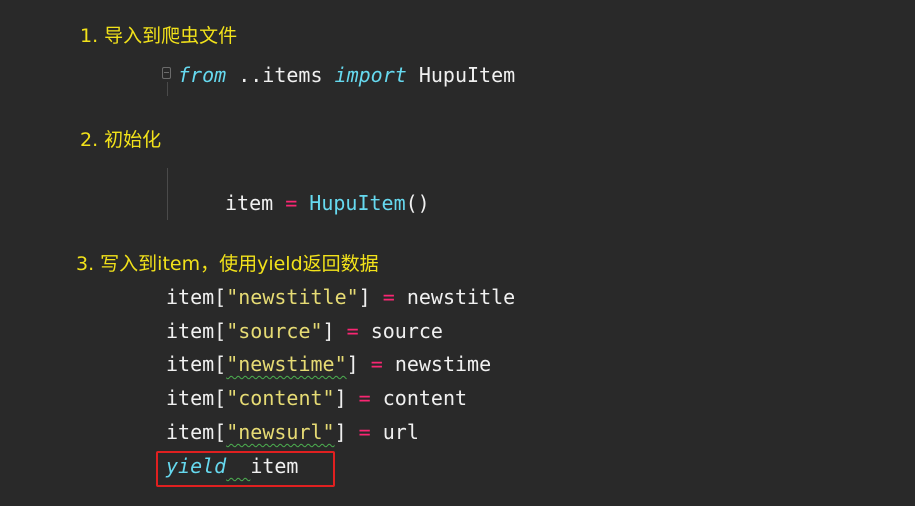  I want to click on fold-icon, so click(166, 73).